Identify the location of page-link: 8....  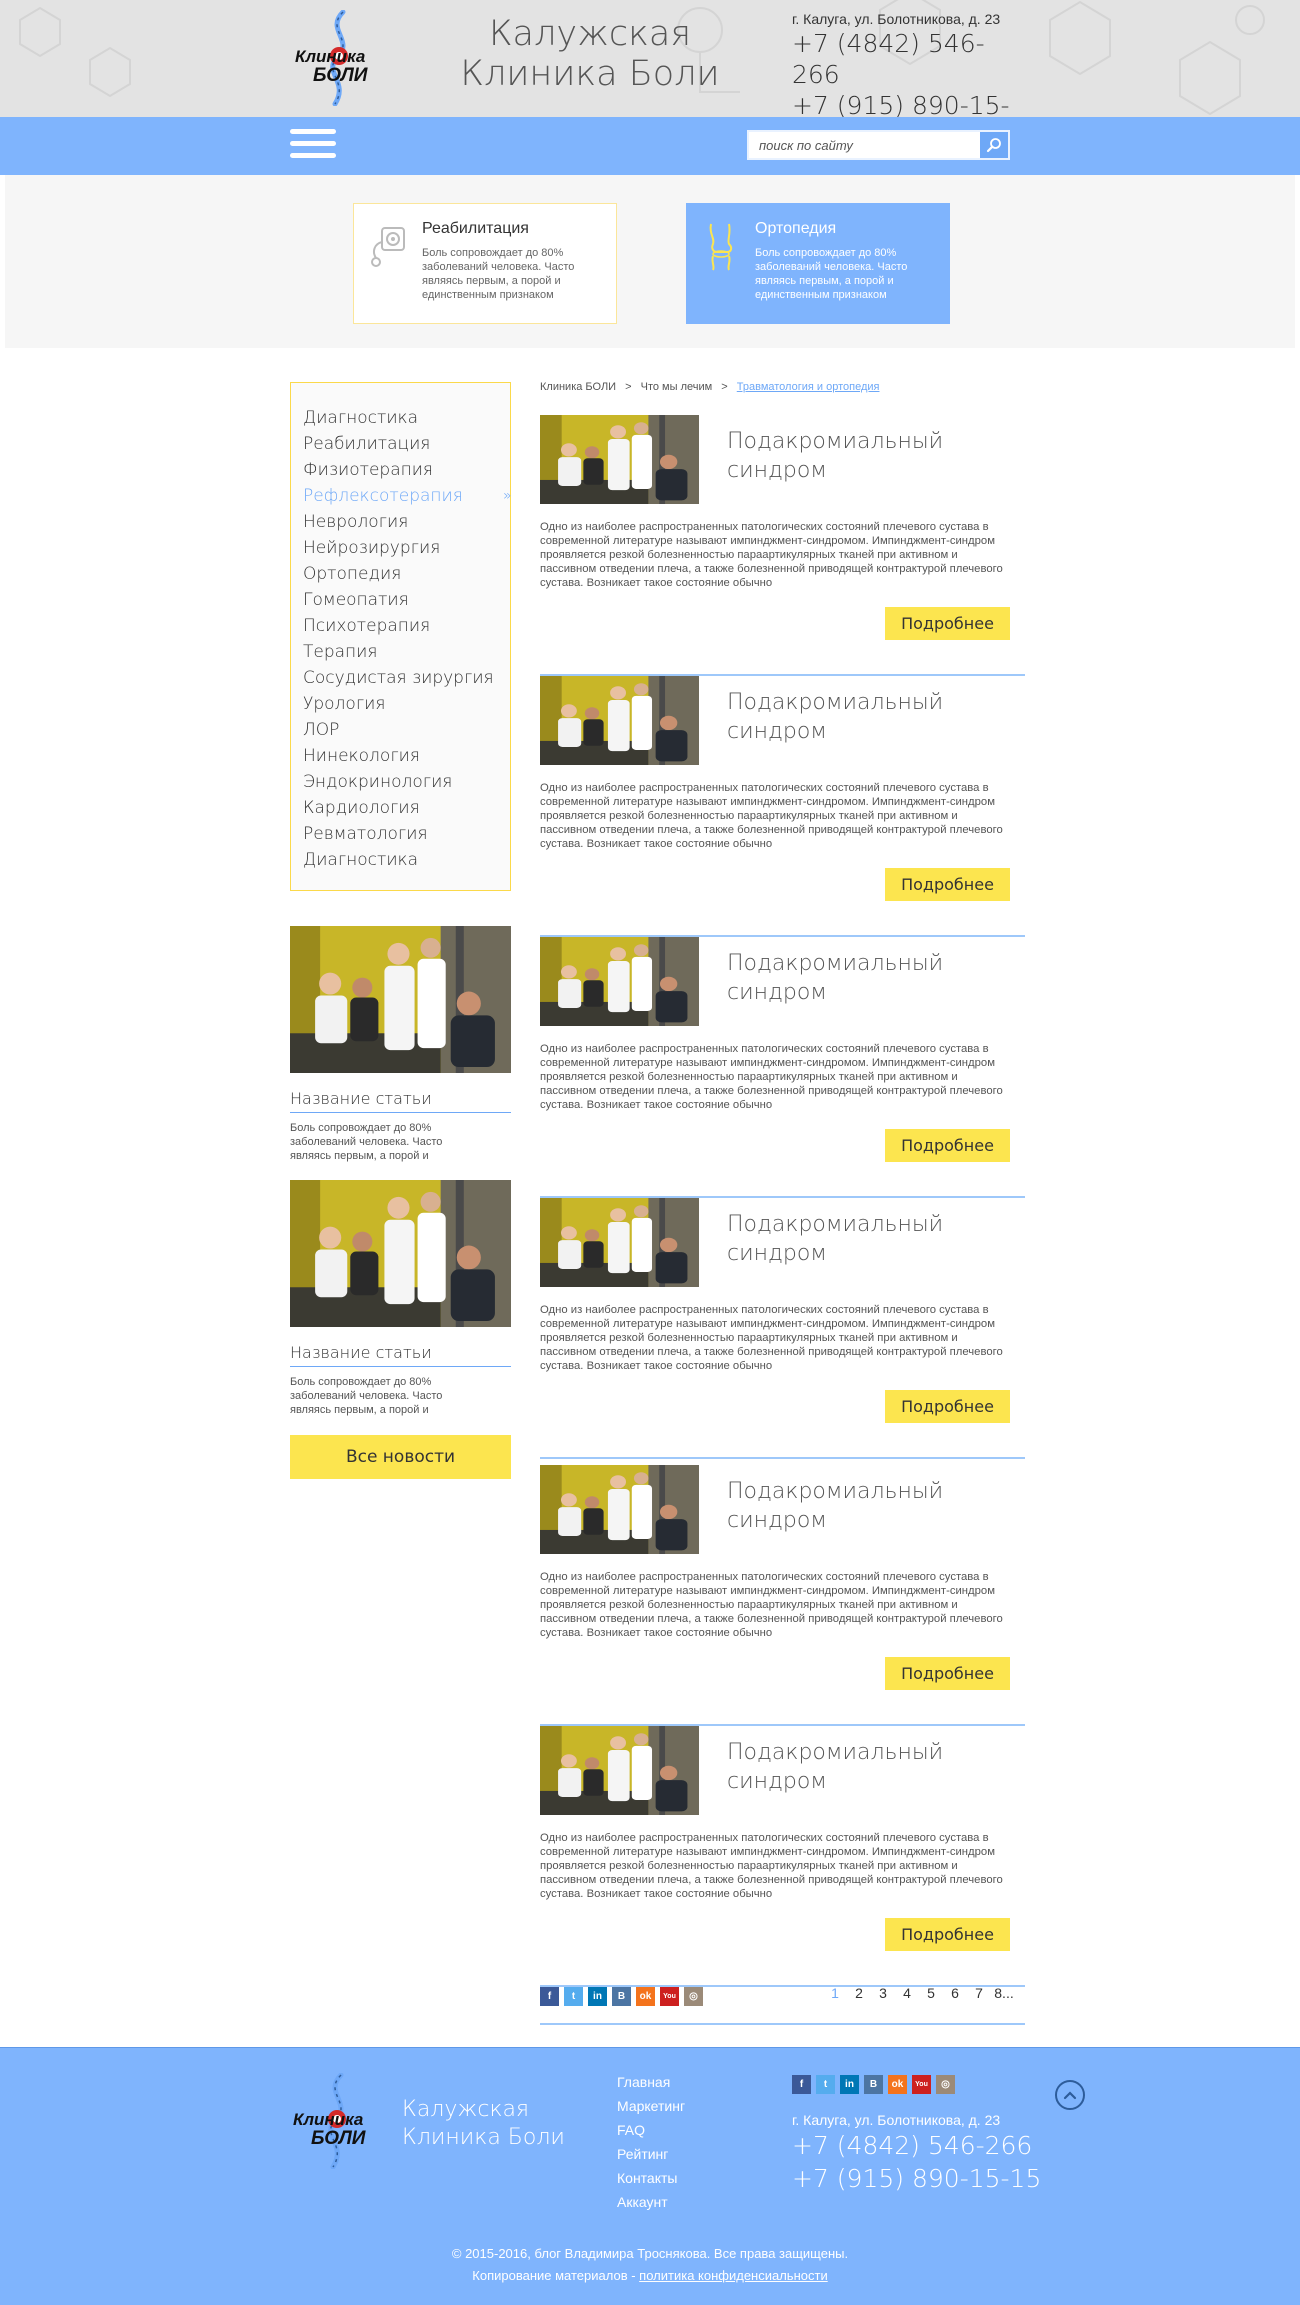
(1004, 1993).